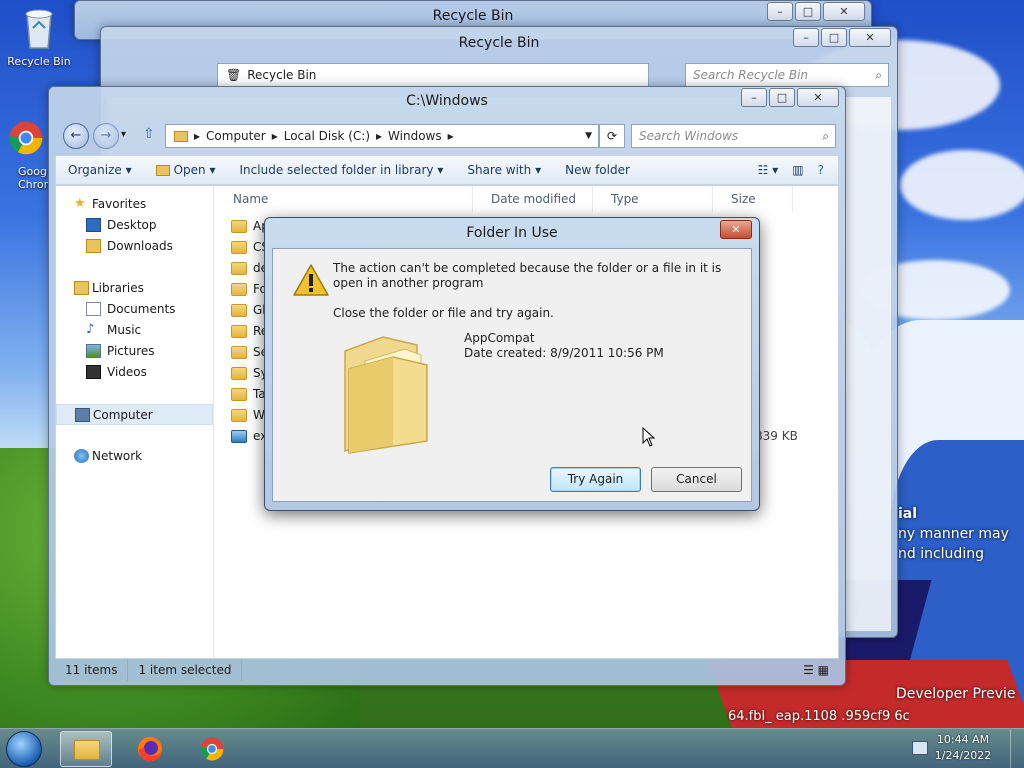  I want to click on nav-music: ♪ Music, so click(134, 330).